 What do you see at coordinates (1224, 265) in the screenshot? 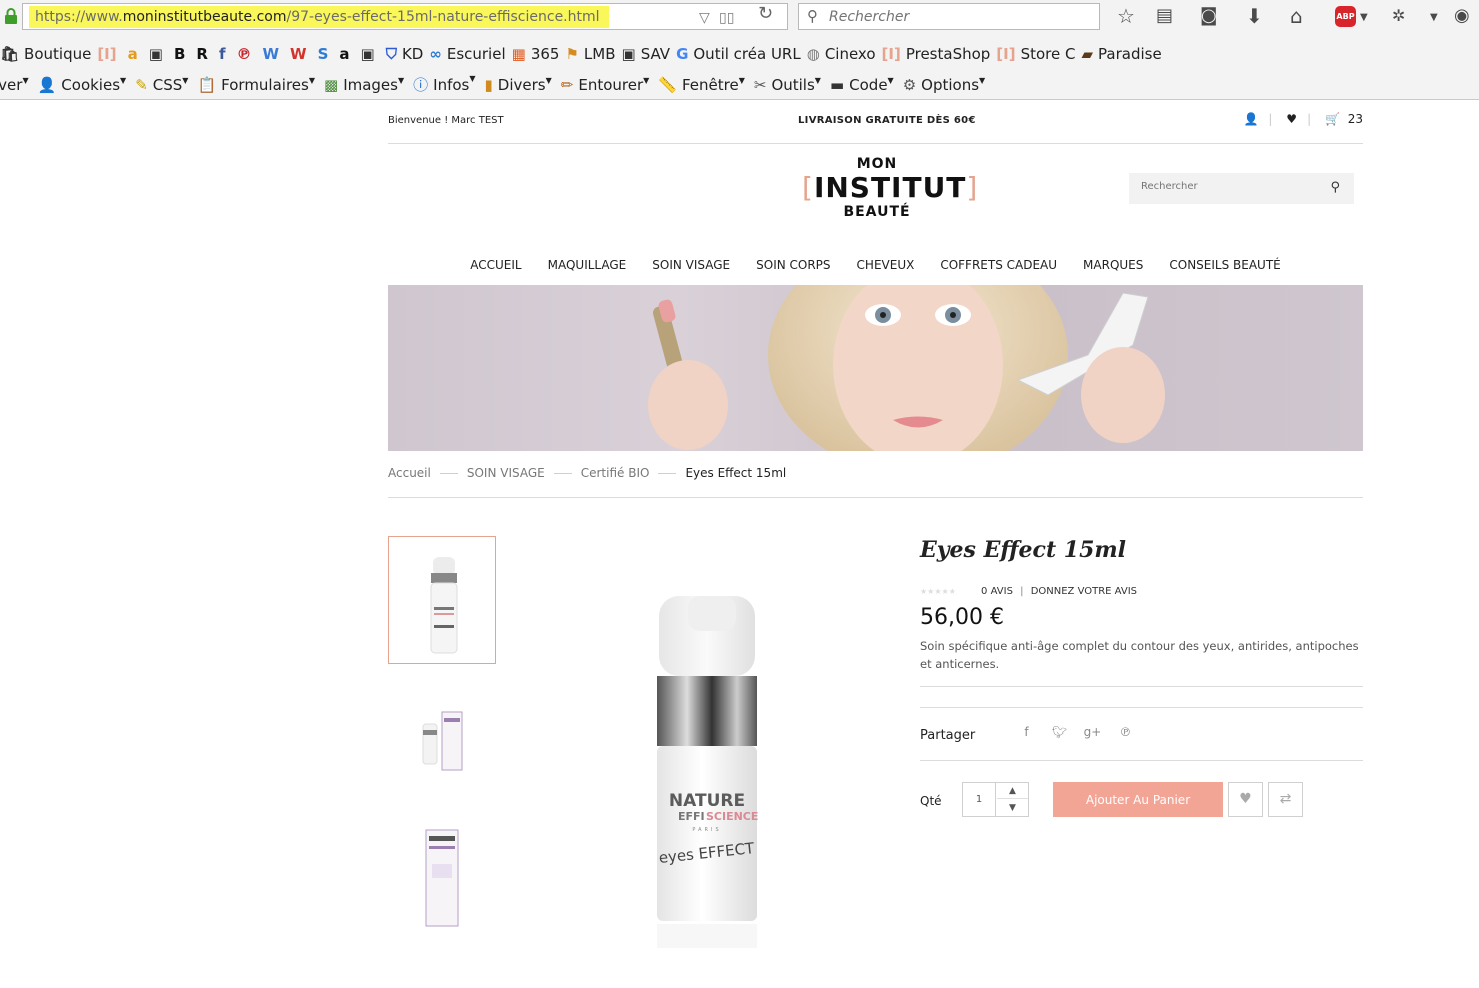
I see `nav-item: CONSEILS BEAUTÉ` at bounding box center [1224, 265].